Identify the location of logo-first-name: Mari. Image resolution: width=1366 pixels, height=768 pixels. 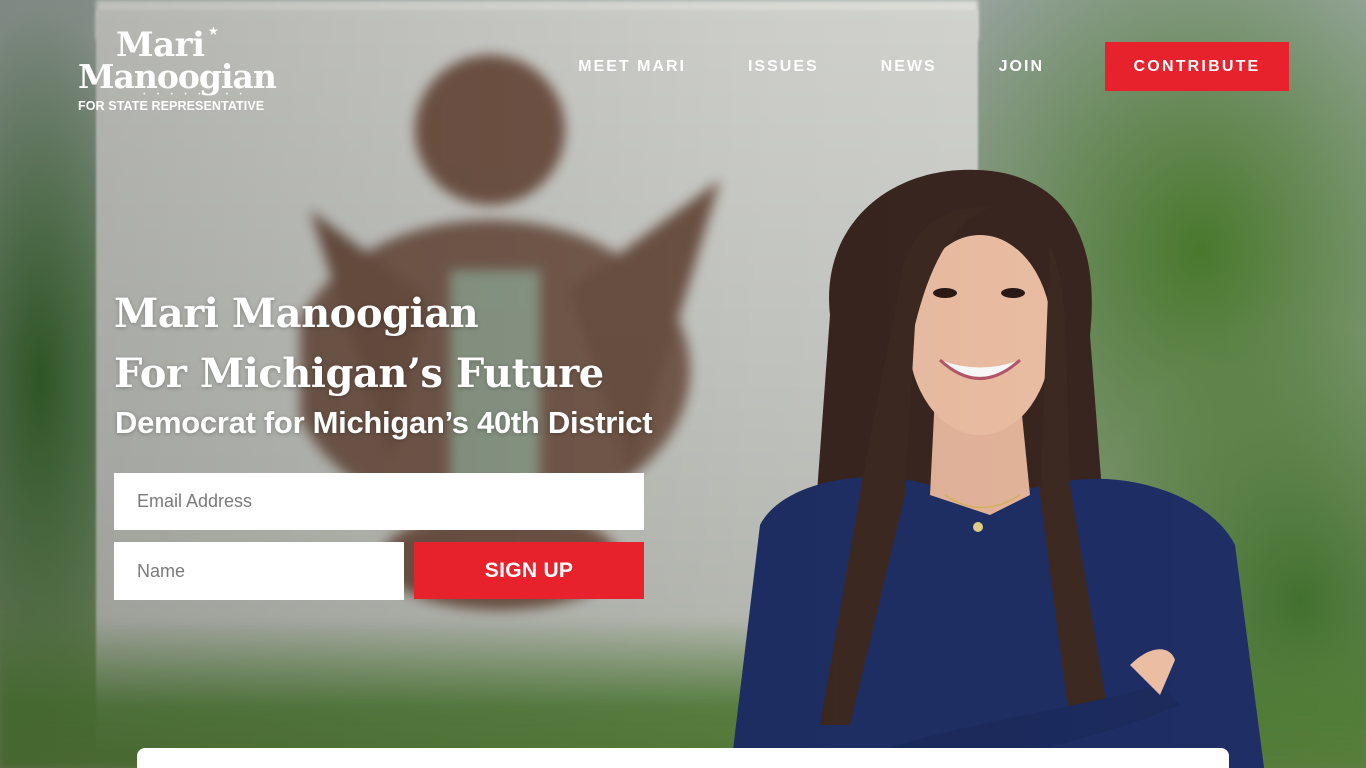
(160, 45).